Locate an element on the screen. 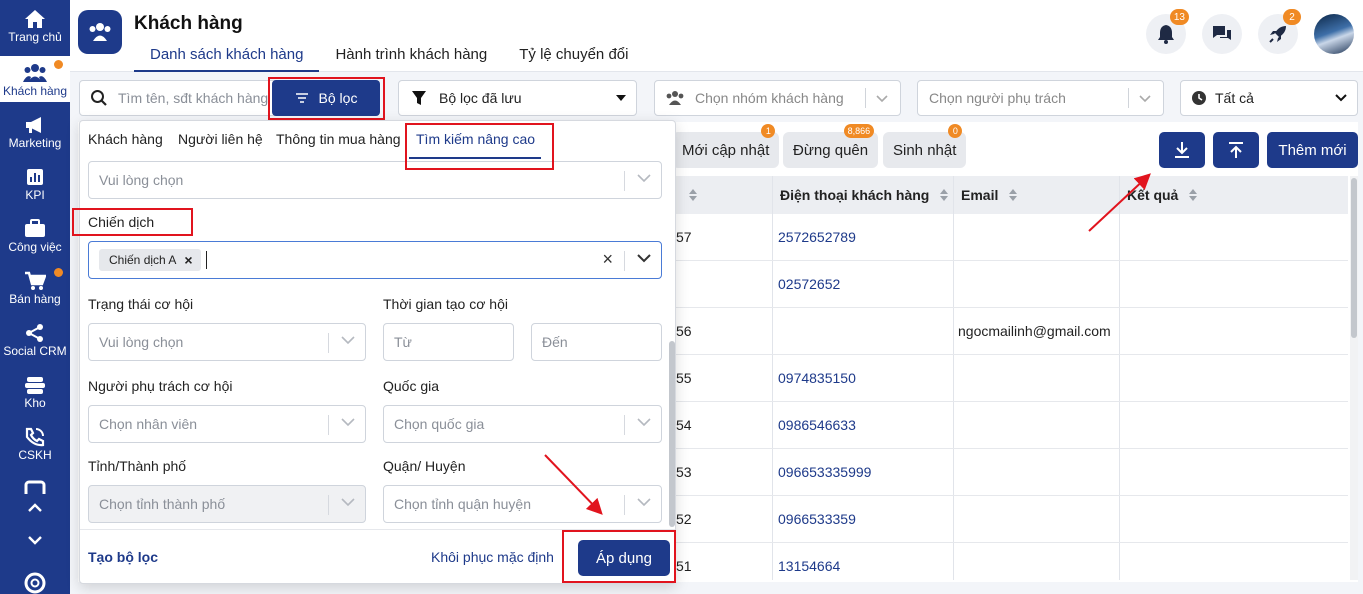 The image size is (1363, 594). campaign-select: Chiến dịch A × × is located at coordinates (375, 260).